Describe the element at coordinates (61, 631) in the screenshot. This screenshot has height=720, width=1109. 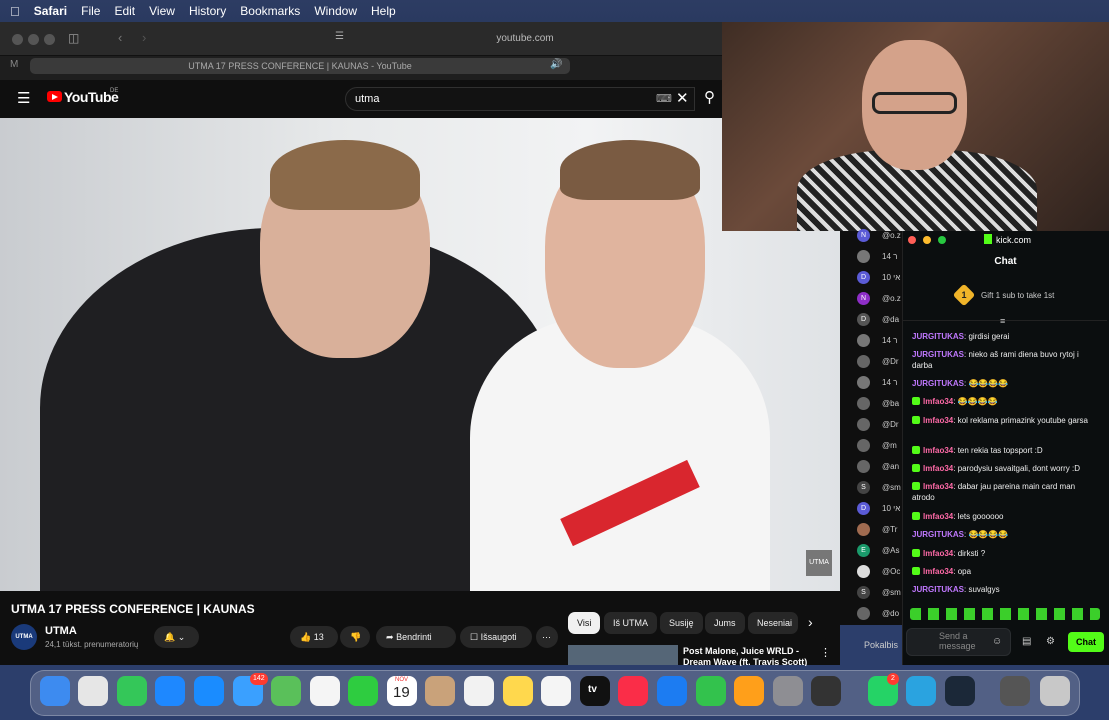
I see `channel-name: UTMA` at that location.